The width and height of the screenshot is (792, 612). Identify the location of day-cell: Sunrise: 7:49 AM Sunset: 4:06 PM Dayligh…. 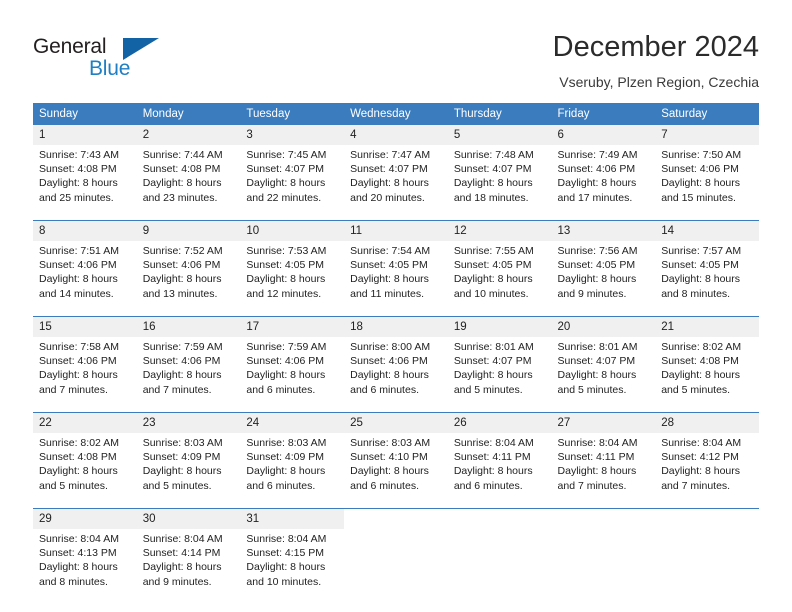
(603, 183).